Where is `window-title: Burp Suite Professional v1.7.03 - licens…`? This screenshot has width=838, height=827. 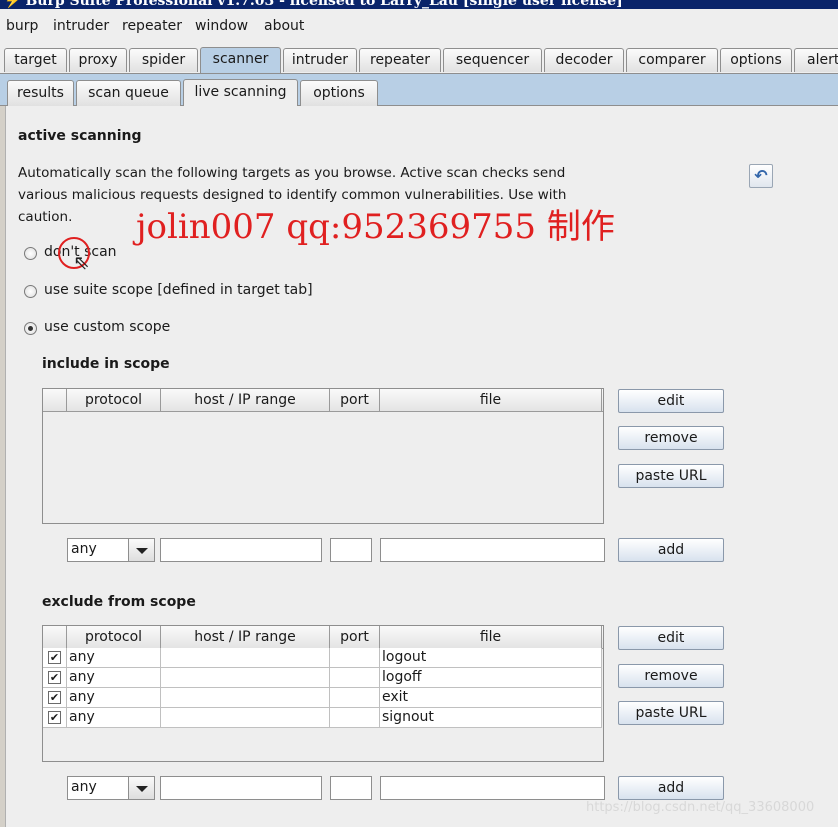 window-title: Burp Suite Professional v1.7.03 - licens… is located at coordinates (324, 4).